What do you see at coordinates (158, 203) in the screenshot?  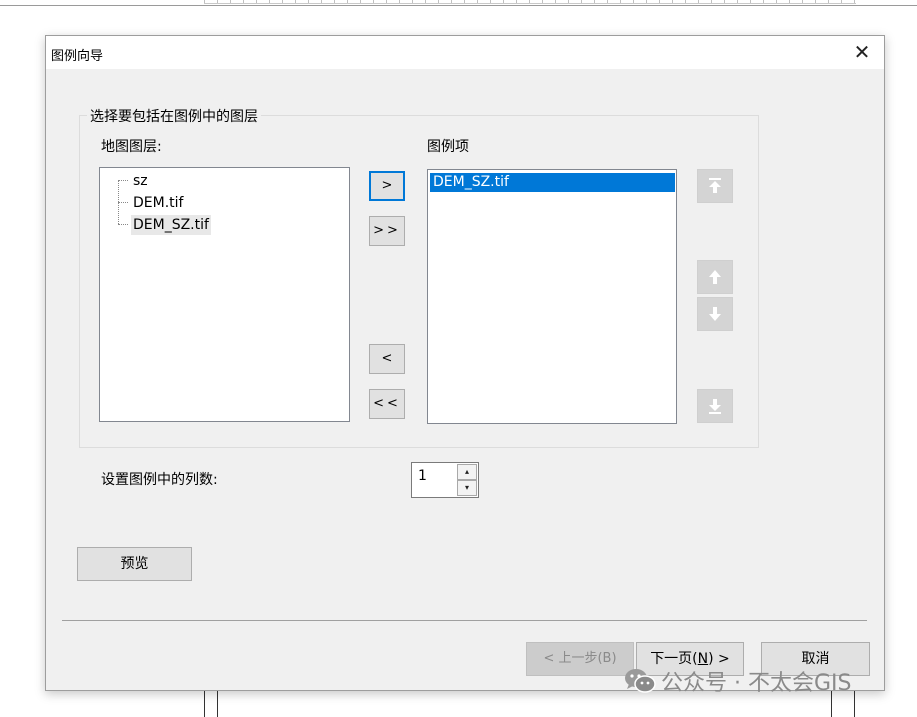 I see `tree-item-dem: DEM.tif` at bounding box center [158, 203].